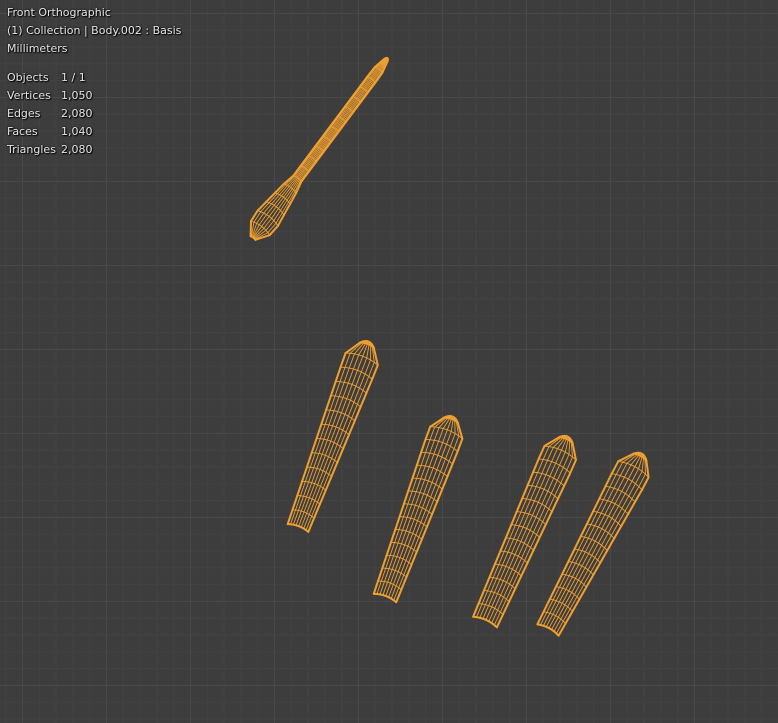 This screenshot has width=778, height=723. Describe the element at coordinates (418, 509) in the screenshot. I see `middle-finger-mesh` at that location.